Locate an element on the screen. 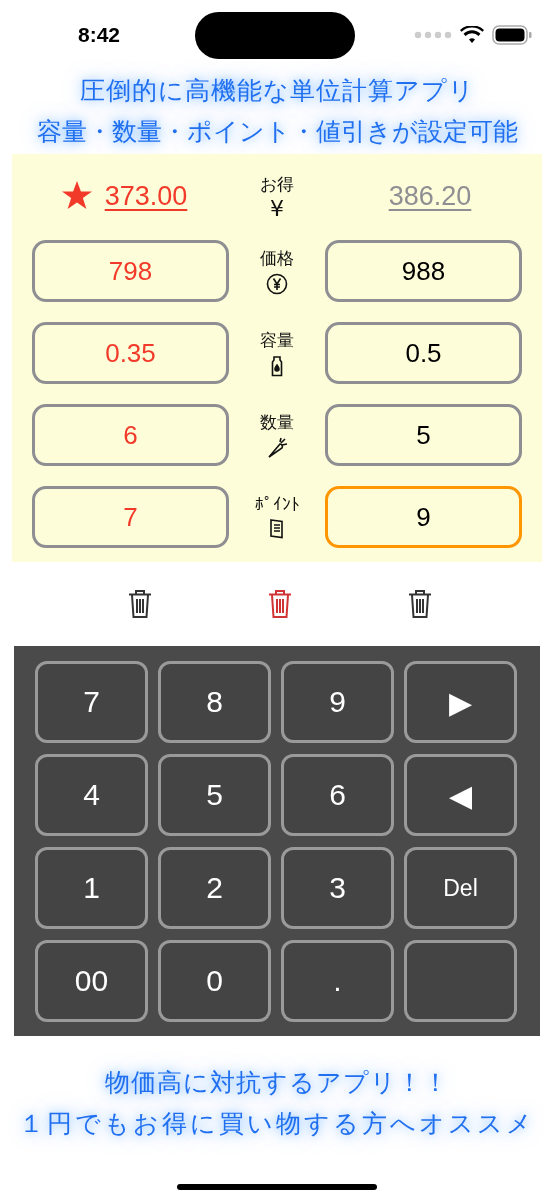 This screenshot has width=554, height=1200. key-button: 2 is located at coordinates (214, 888).